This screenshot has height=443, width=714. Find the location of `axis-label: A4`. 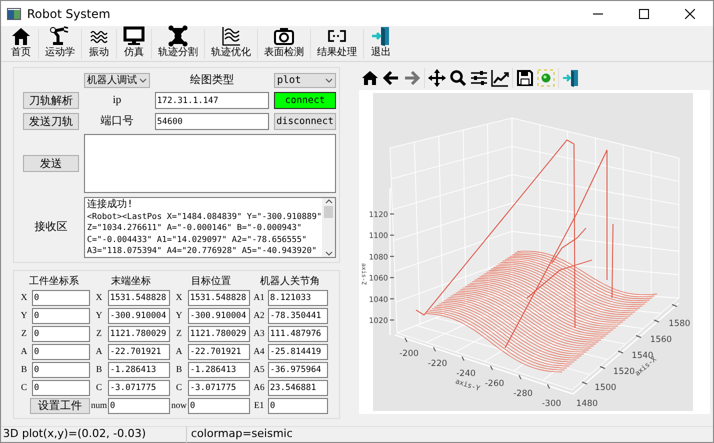

axis-label: A4 is located at coordinates (259, 351).